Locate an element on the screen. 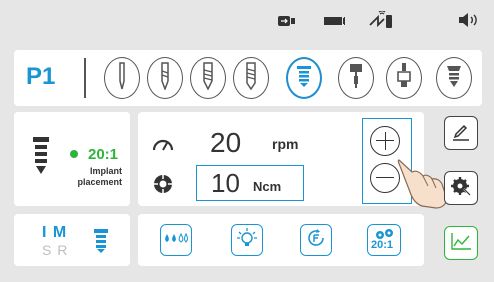  step-cover-screw is located at coordinates (404, 78).